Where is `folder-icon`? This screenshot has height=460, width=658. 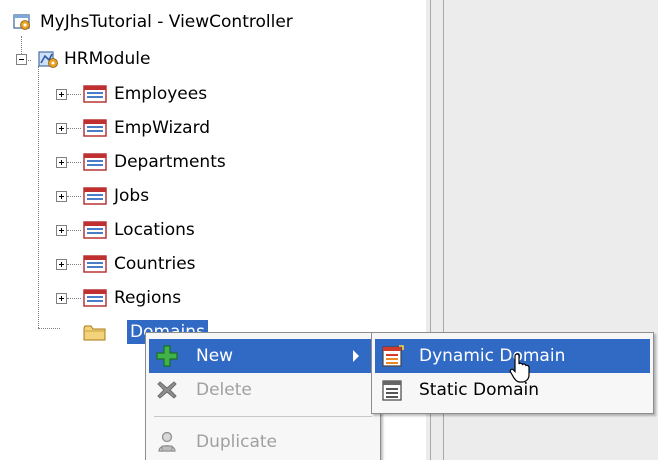 folder-icon is located at coordinates (94, 333).